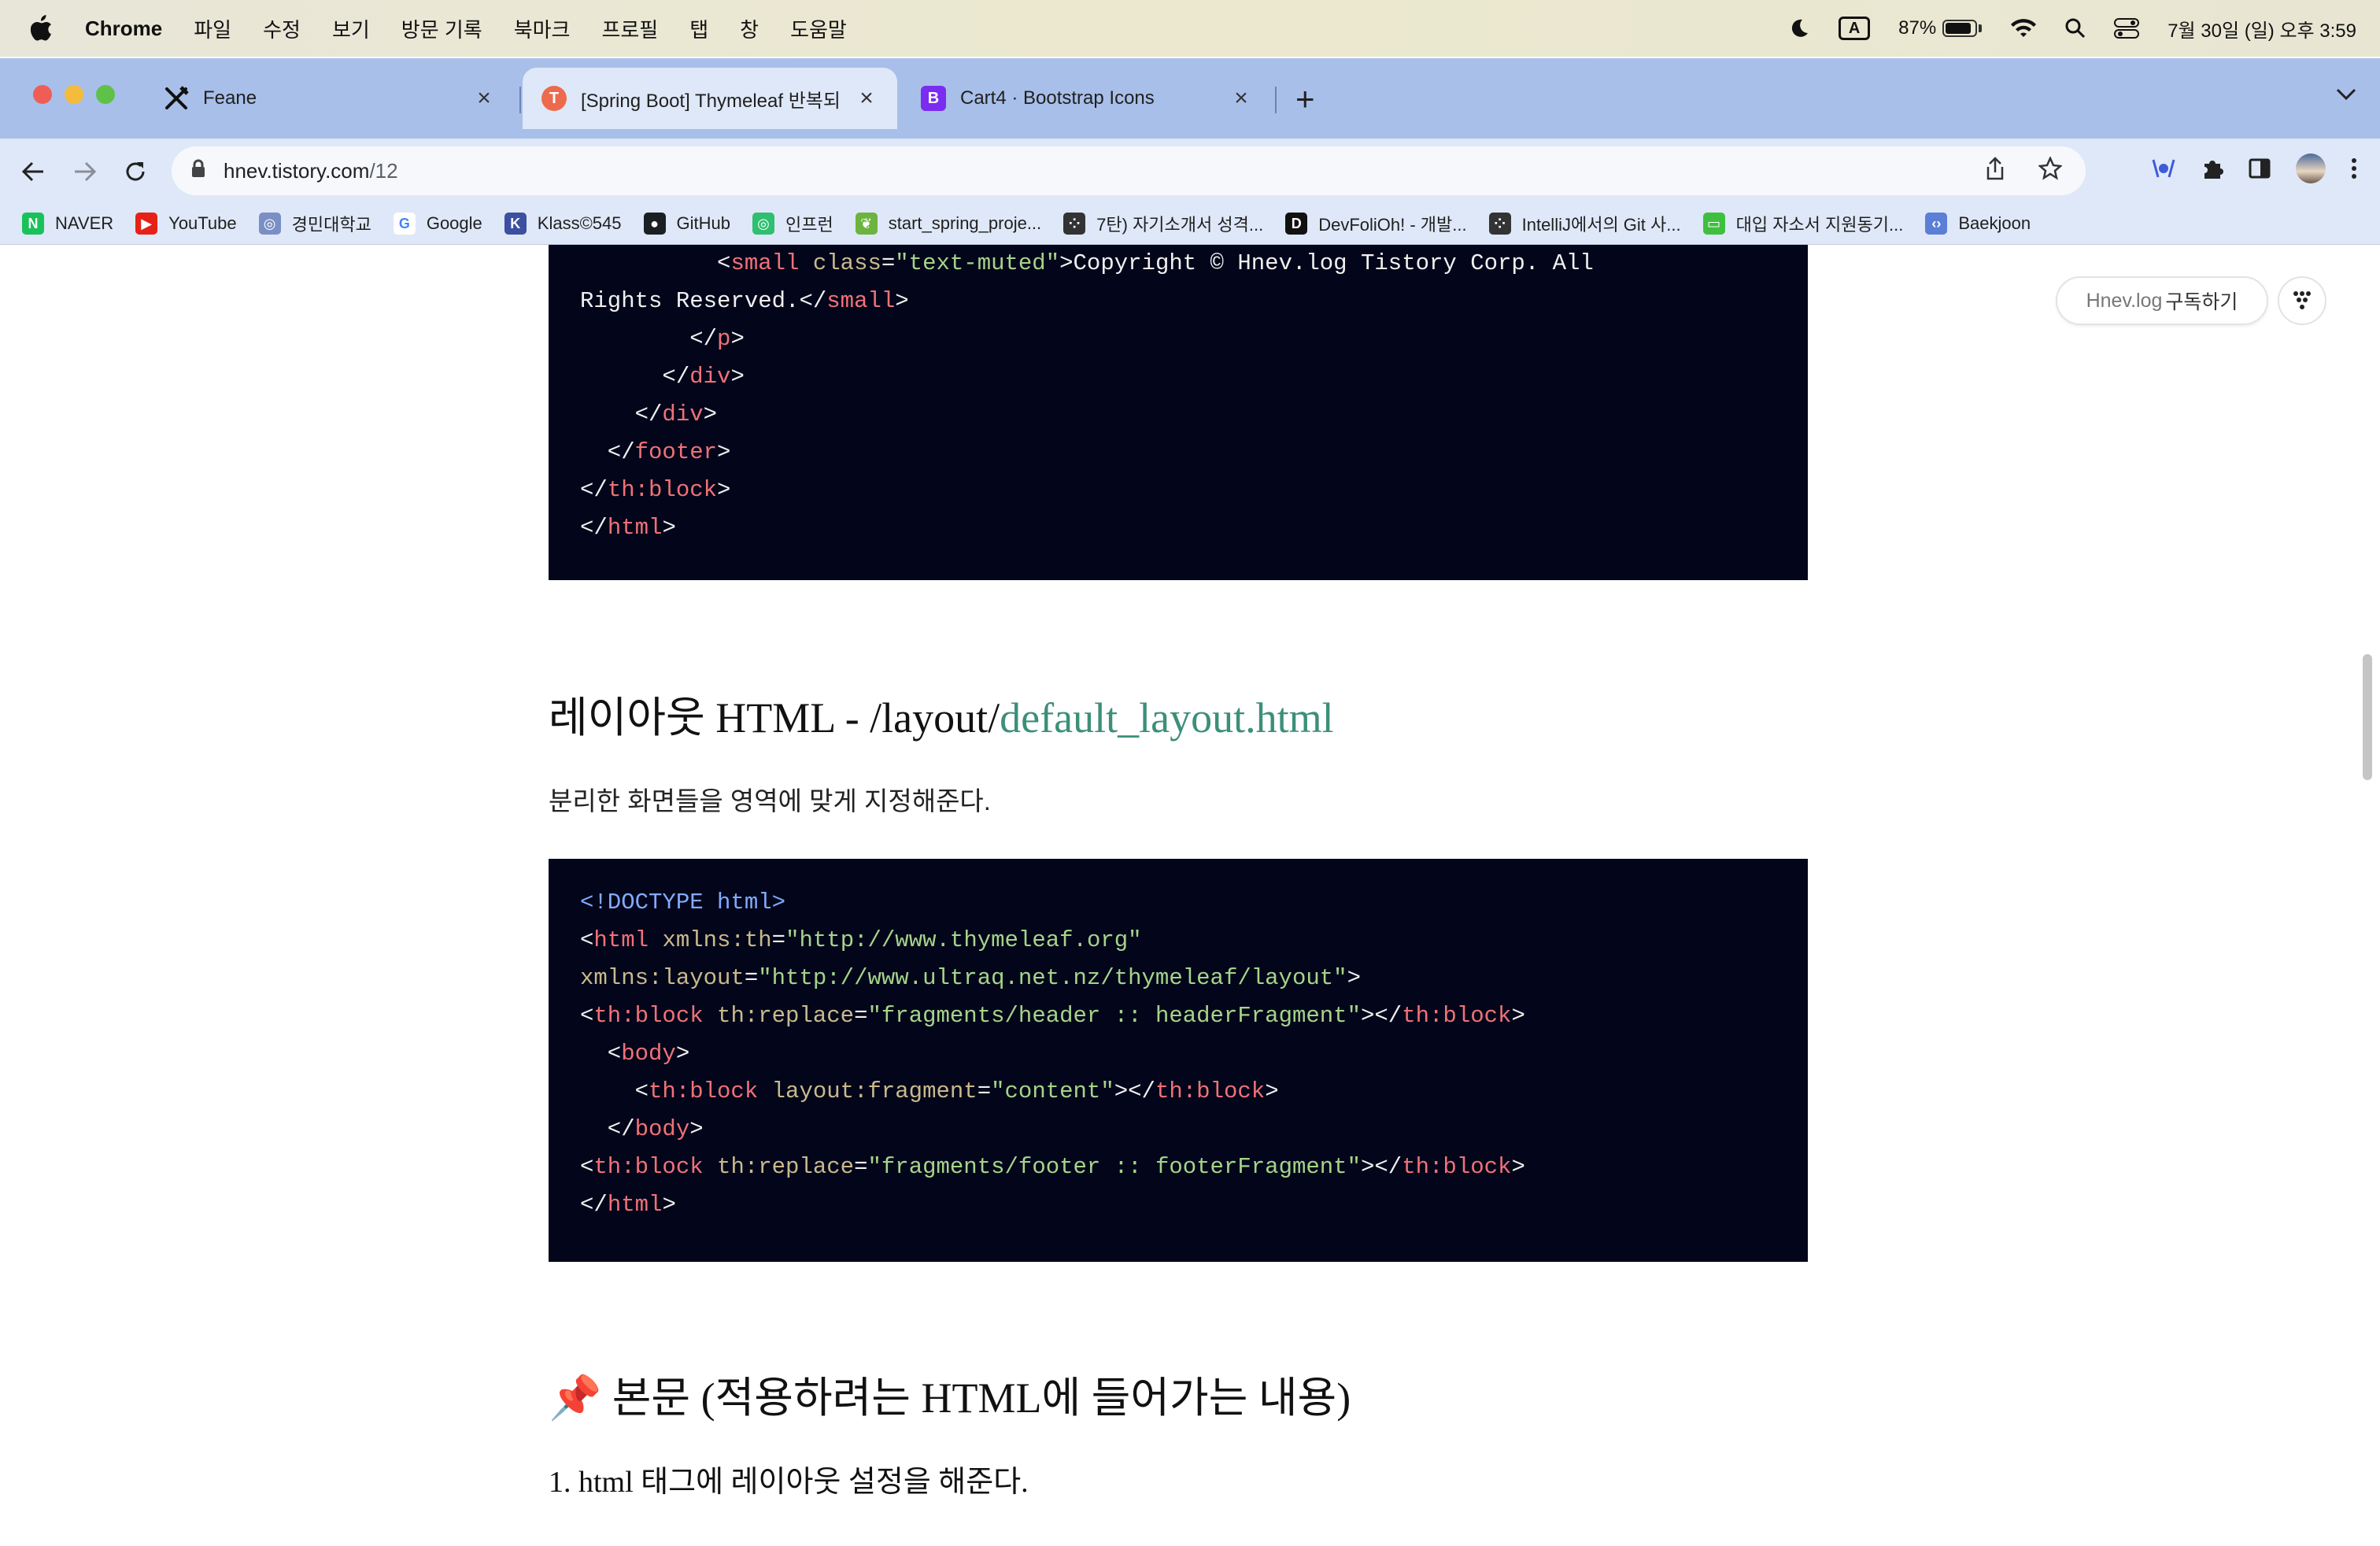  I want to click on bookmark-item: ● GitHub, so click(686, 224).